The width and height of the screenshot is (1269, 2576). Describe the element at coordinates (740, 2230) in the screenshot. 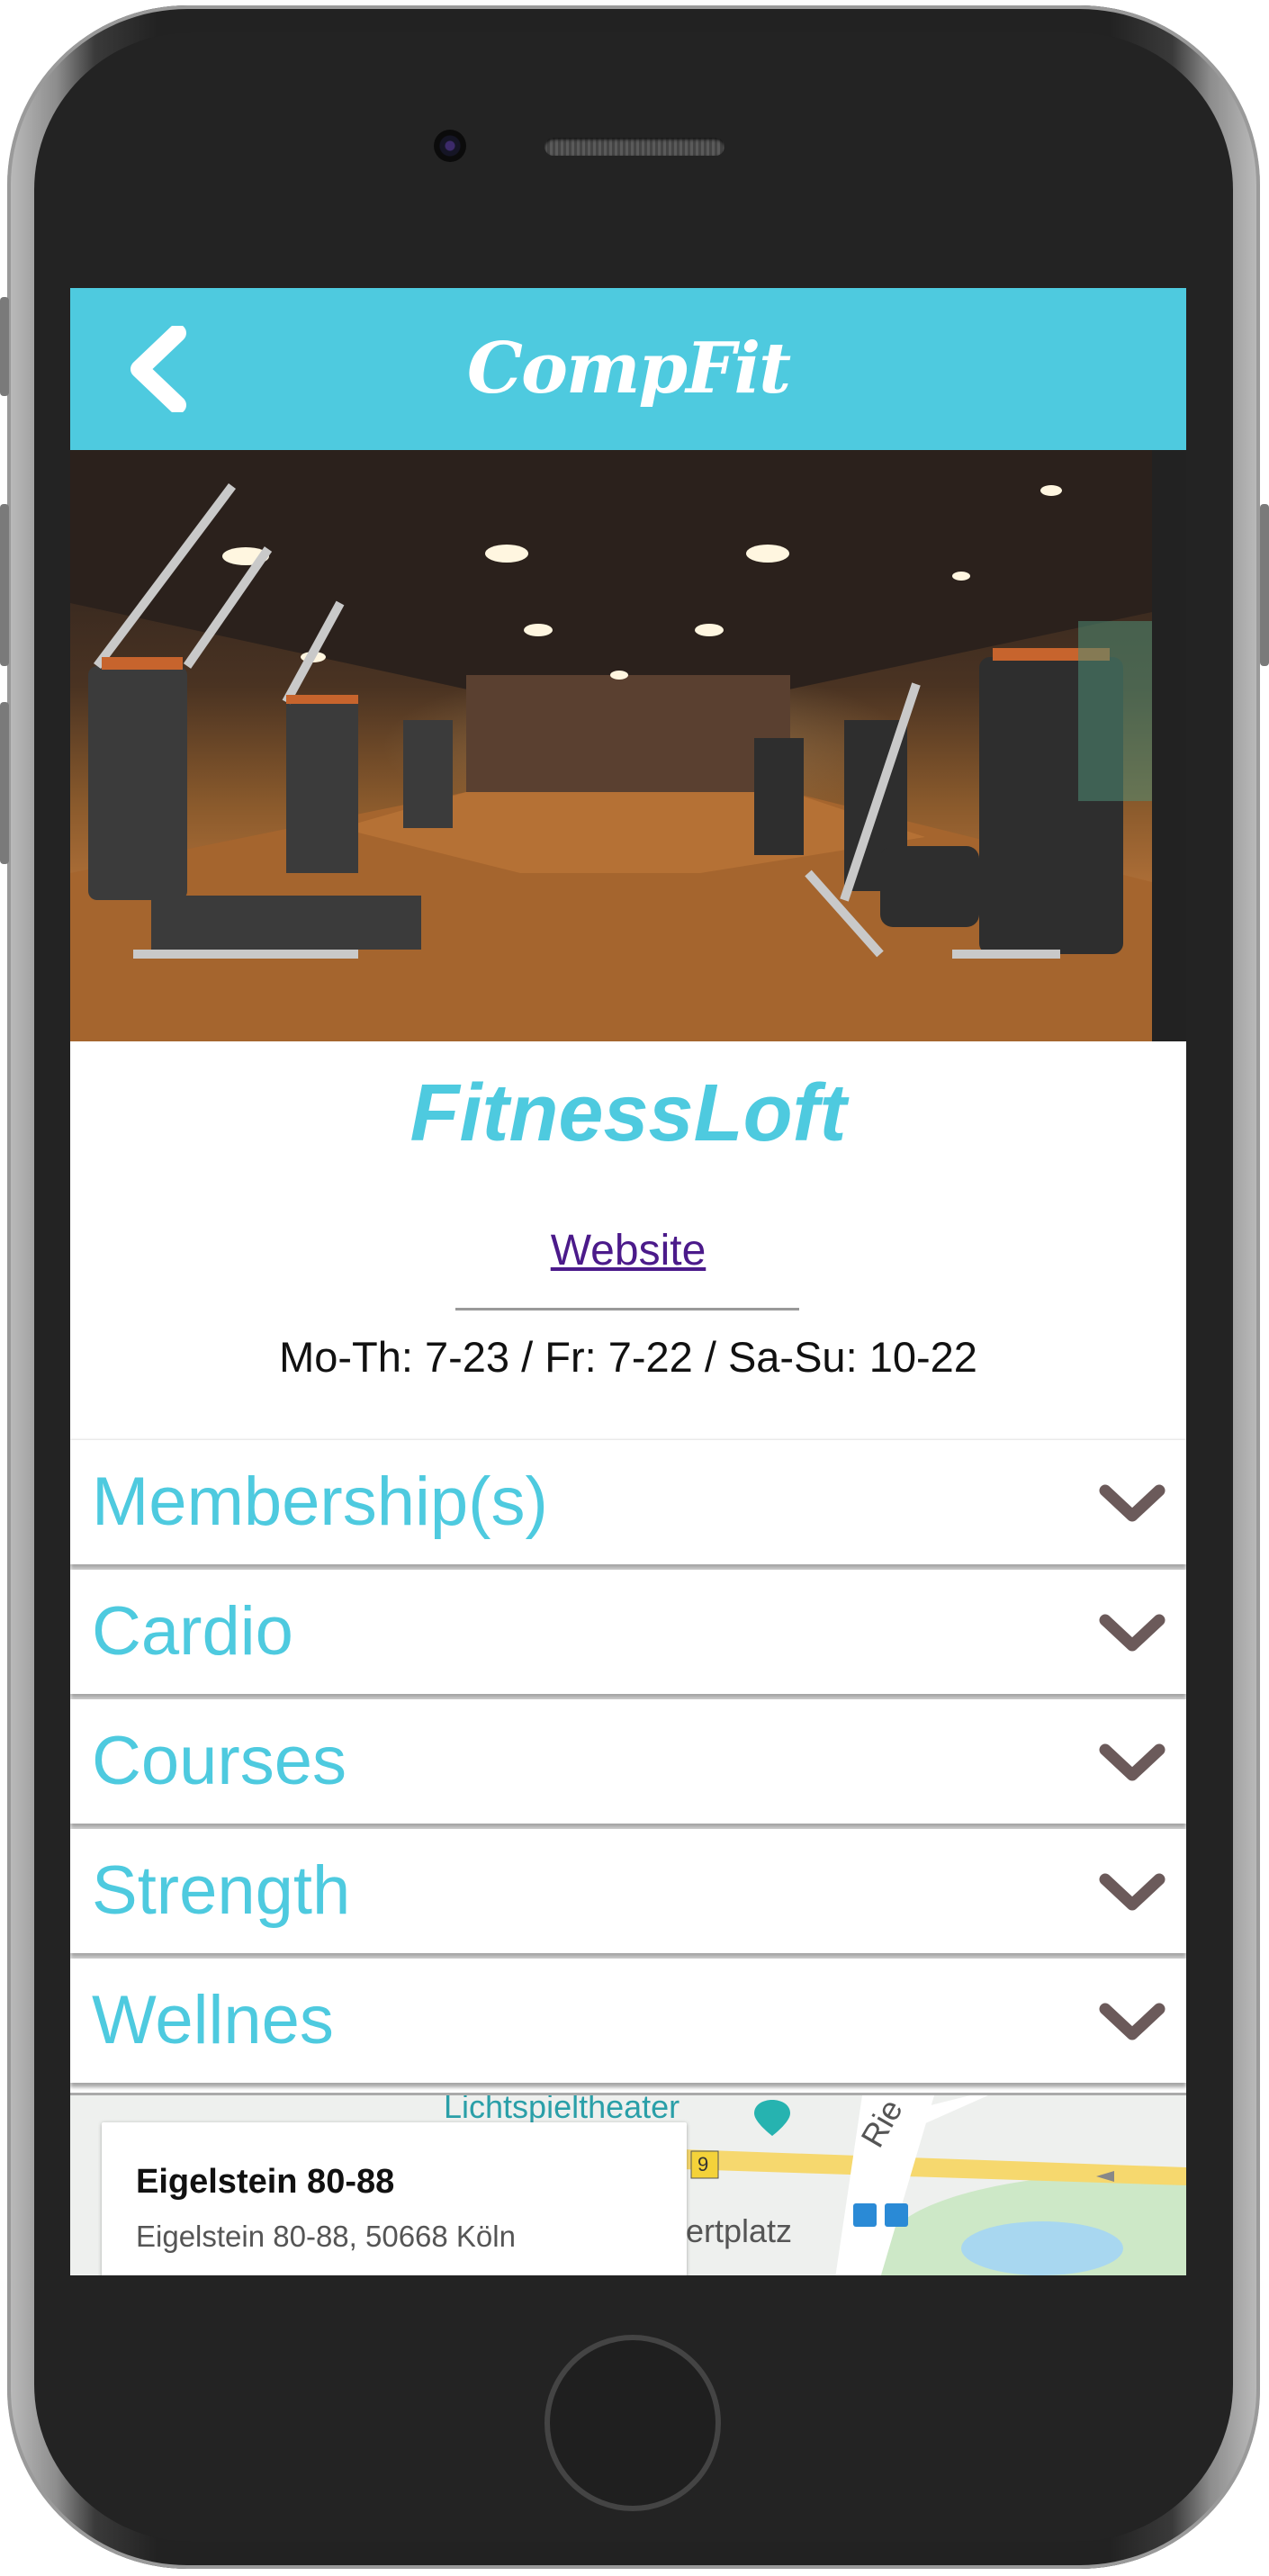

I see `map-square-label: ertplatz` at that location.